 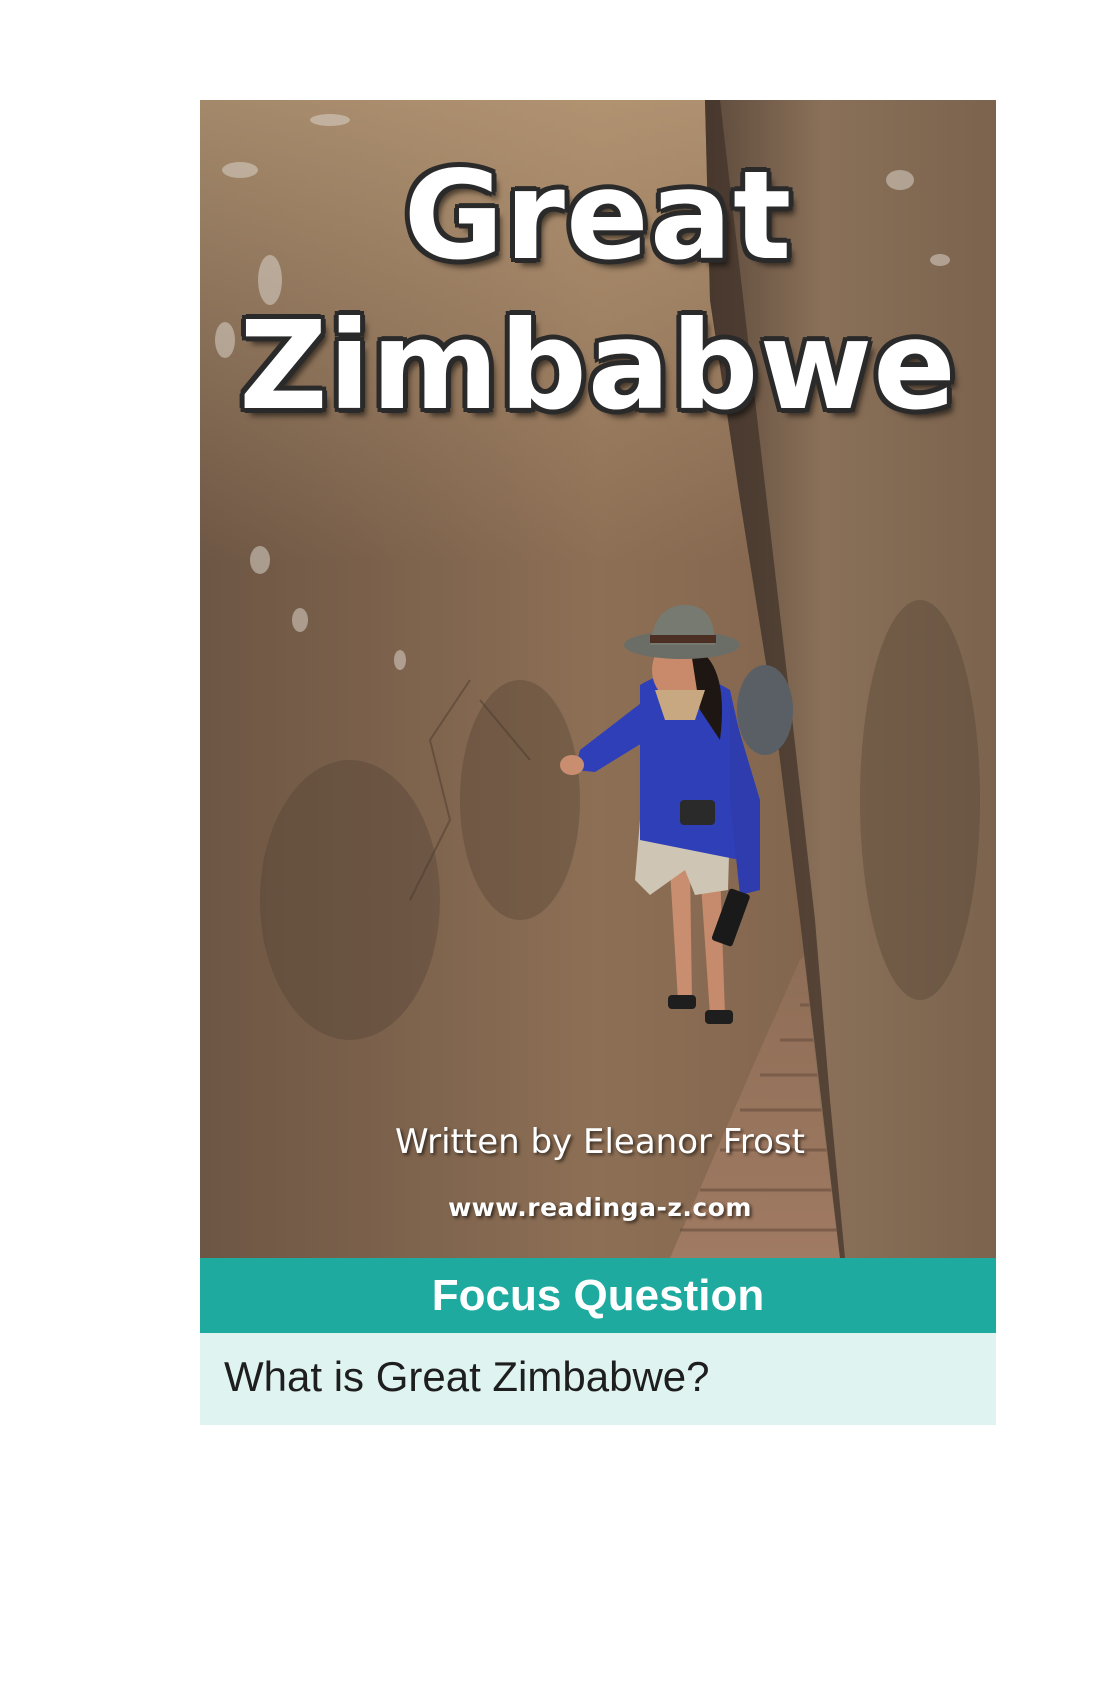 What do you see at coordinates (598, 1295) in the screenshot?
I see `focus-question-header: Focus Question` at bounding box center [598, 1295].